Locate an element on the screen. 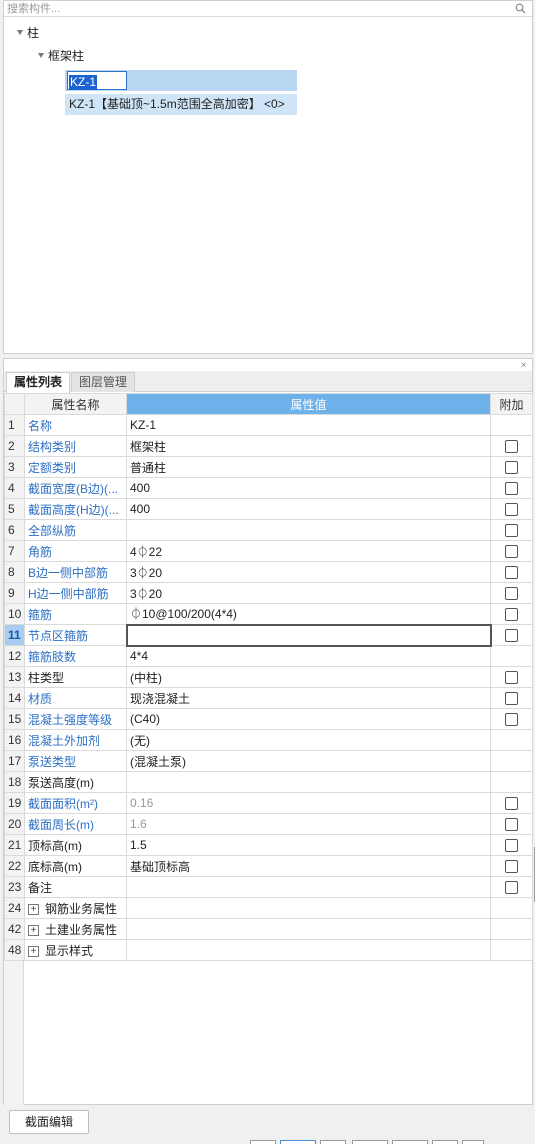 This screenshot has width=535, height=1144. table-row: 16 混凝土外加剂 (无) is located at coordinates (268, 740).